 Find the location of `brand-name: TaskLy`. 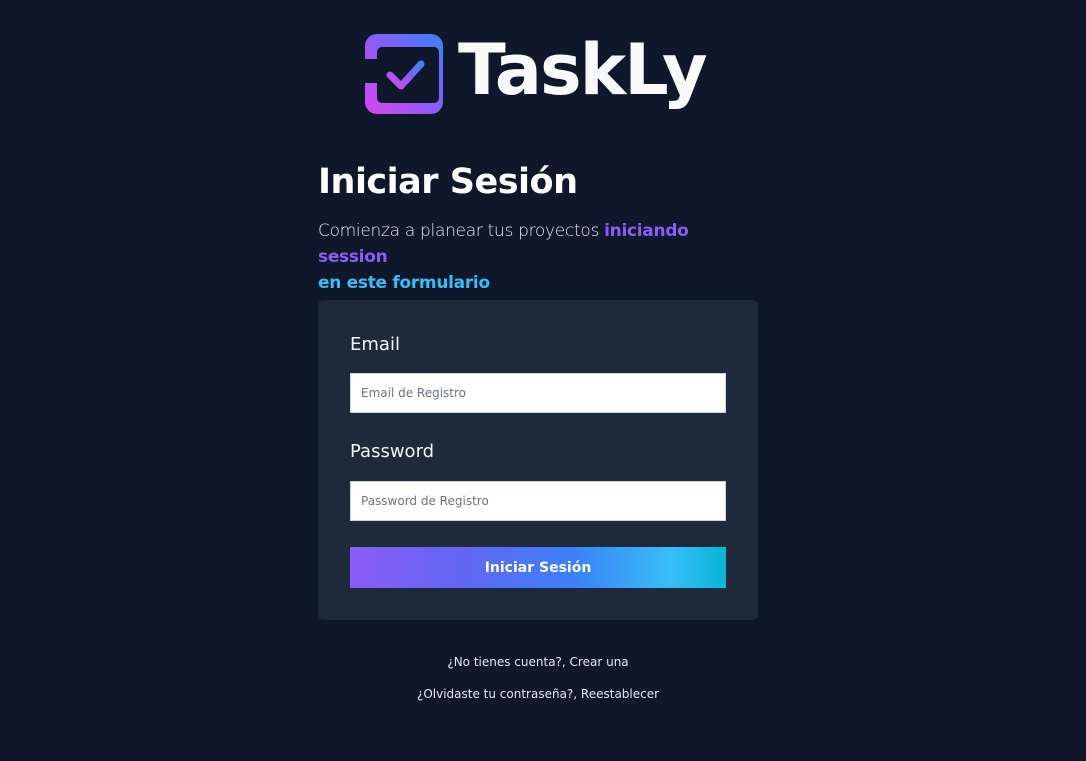

brand-name: TaskLy is located at coordinates (583, 70).